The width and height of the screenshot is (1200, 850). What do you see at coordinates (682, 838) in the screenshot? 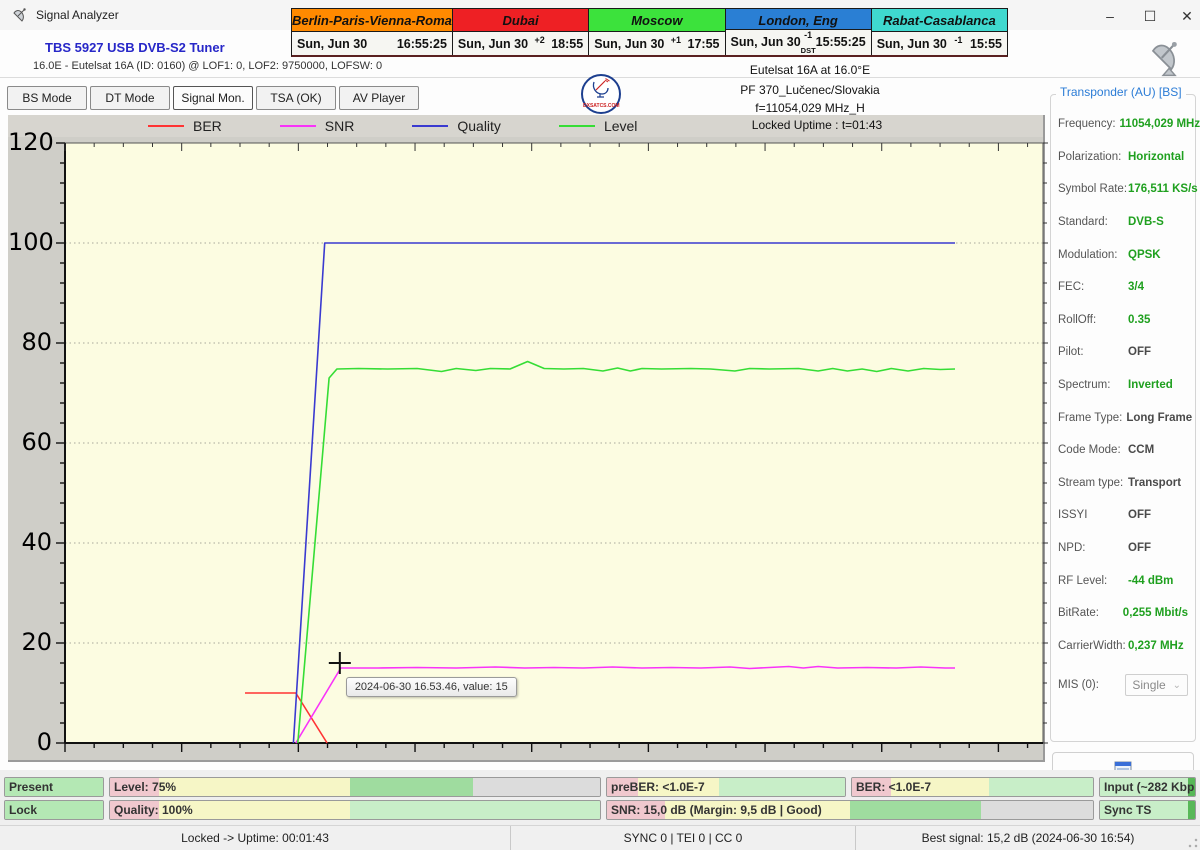
I see `status-sync-counters: SYNC 0 | TEI 0 | CC 0` at bounding box center [682, 838].